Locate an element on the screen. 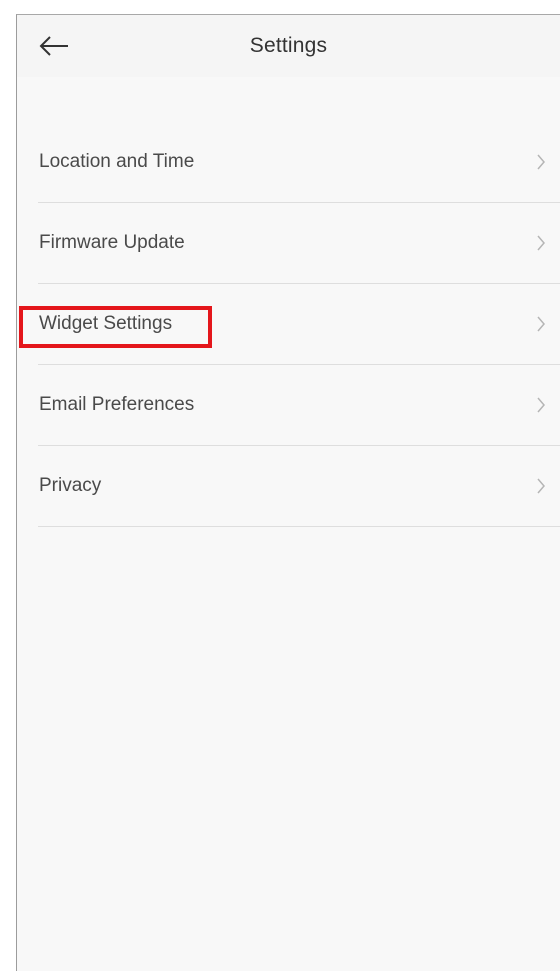  settings-item-email-preferences: Email Preferences is located at coordinates (299, 405).